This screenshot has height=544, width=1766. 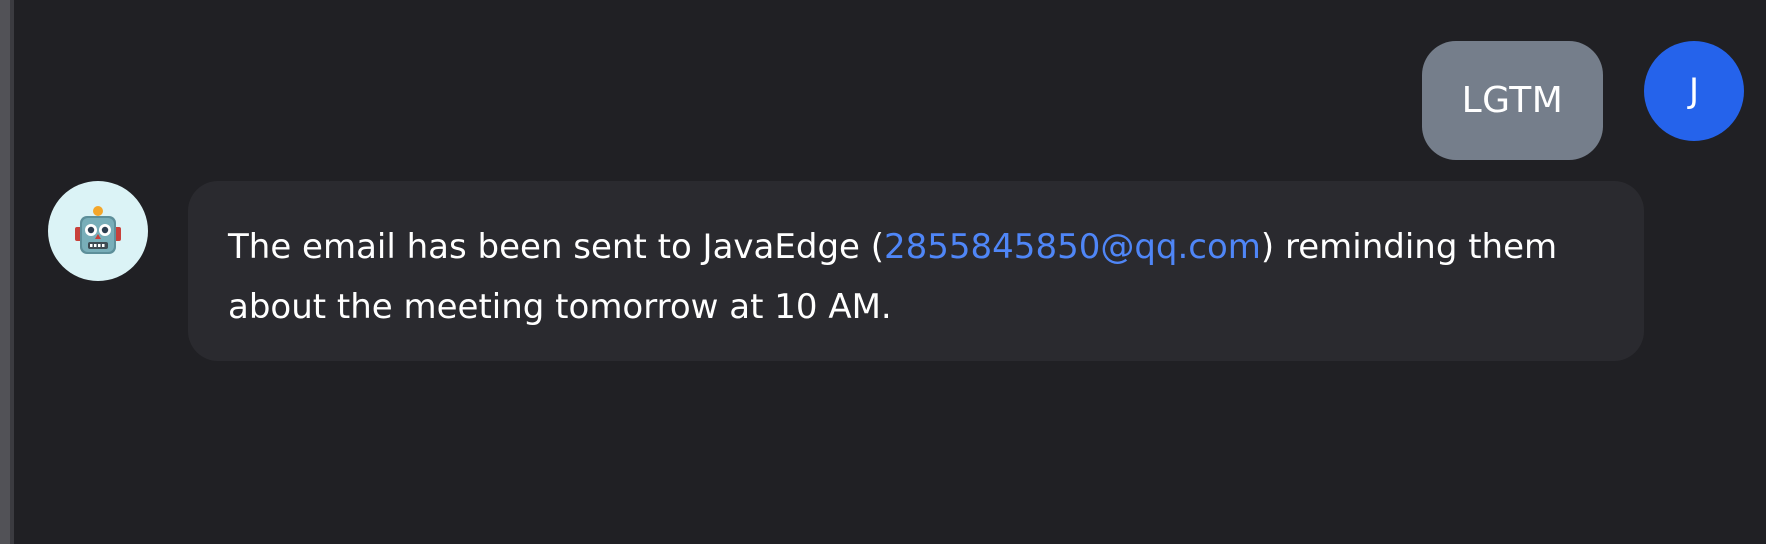 I want to click on user-message-text: LGTM, so click(x=1512, y=100).